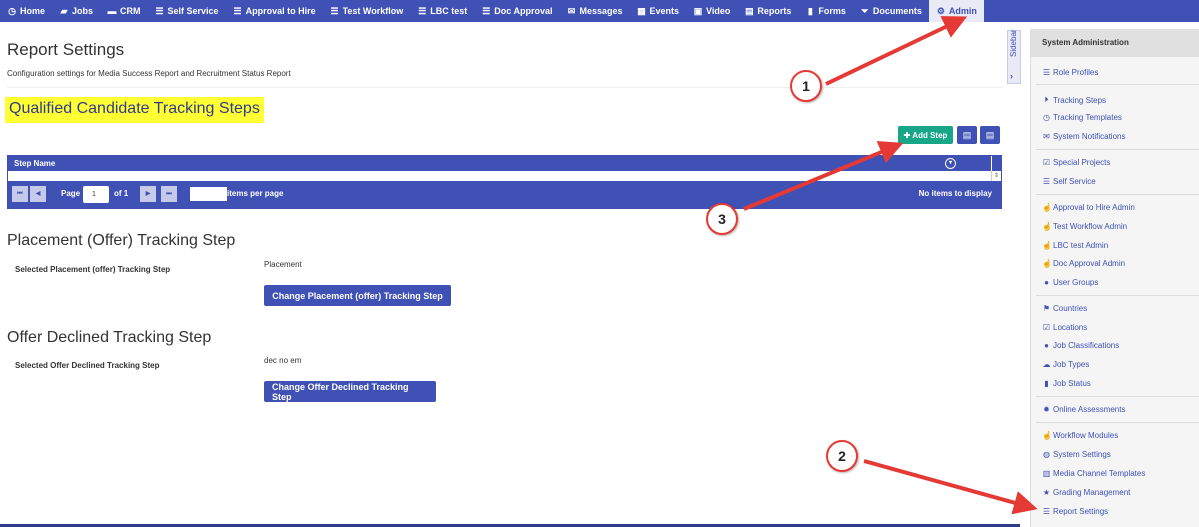 This screenshot has width=1199, height=527. What do you see at coordinates (658, 11) in the screenshot?
I see `nav-events: ▦ Events` at bounding box center [658, 11].